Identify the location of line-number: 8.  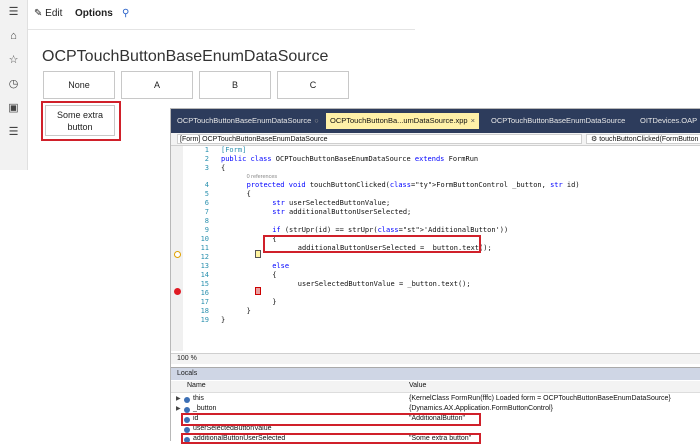
(206, 221).